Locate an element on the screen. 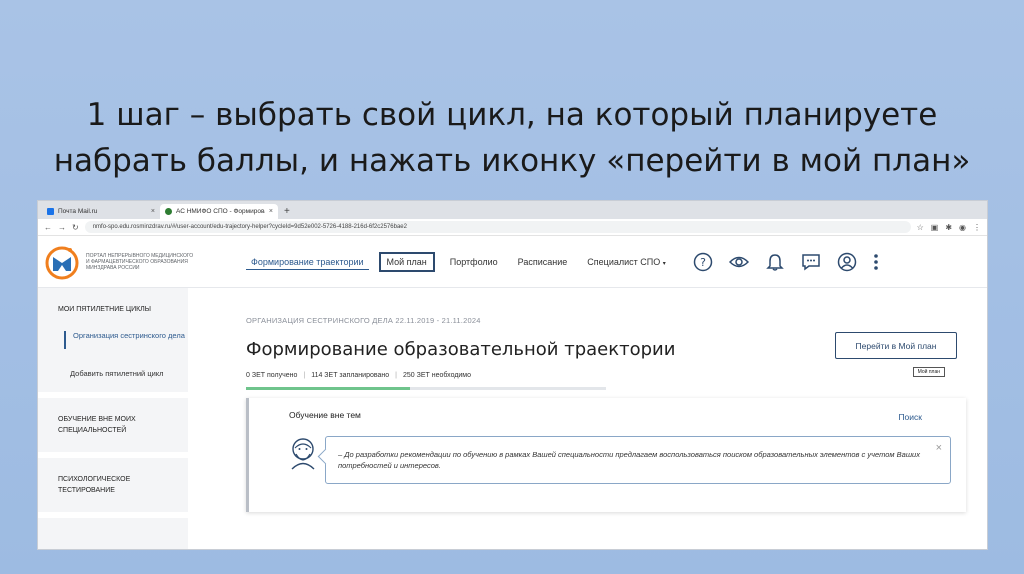 The width and height of the screenshot is (1024, 574). eye-icon is located at coordinates (738, 262).